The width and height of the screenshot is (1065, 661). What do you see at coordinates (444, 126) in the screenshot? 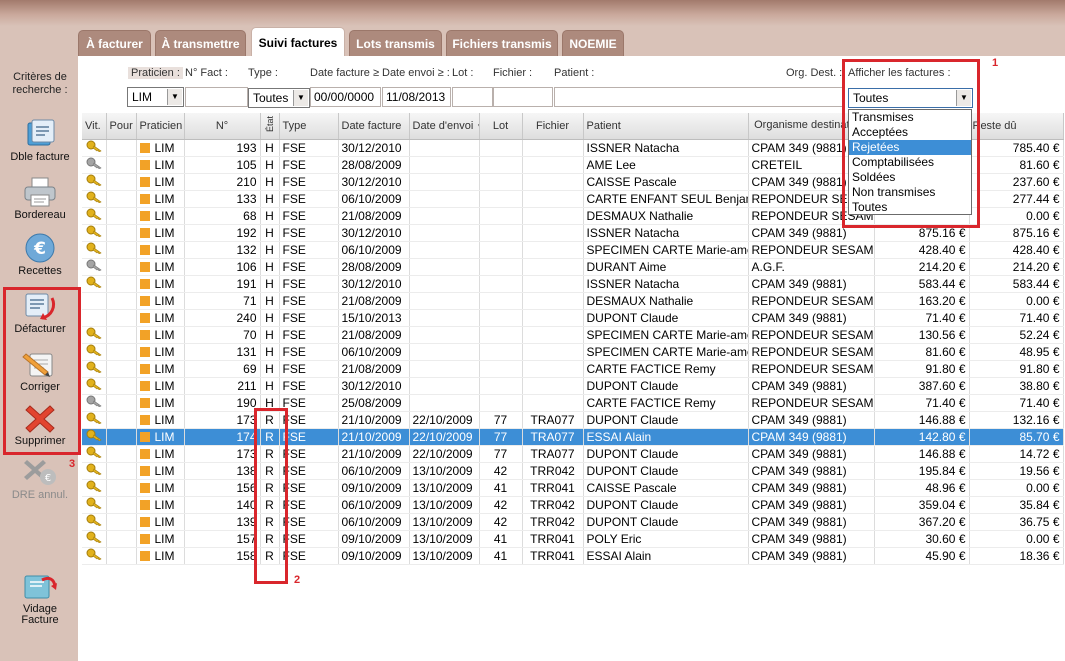
I see `col-date-envoi: Date d'envoi ▼` at bounding box center [444, 126].